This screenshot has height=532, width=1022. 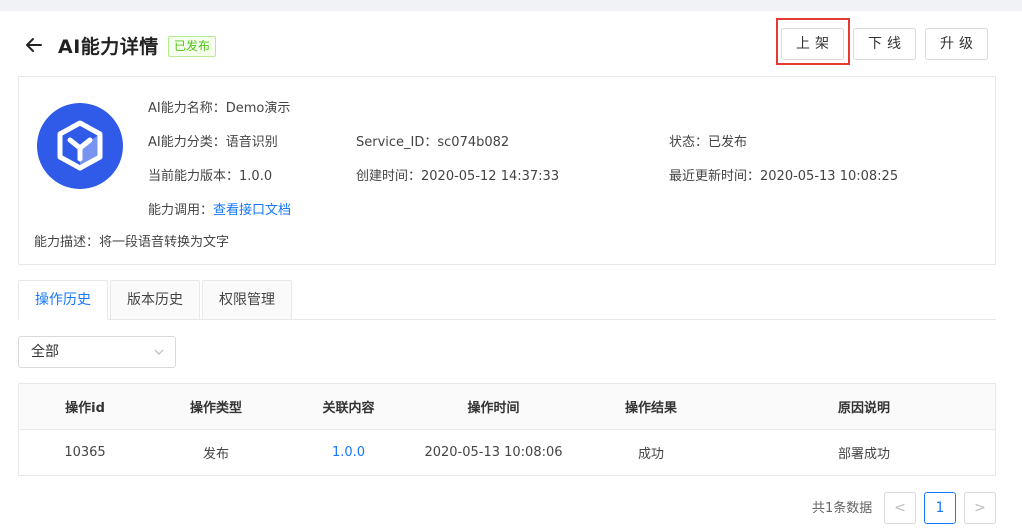 I want to click on column-header: 关联内容, so click(x=348, y=408).